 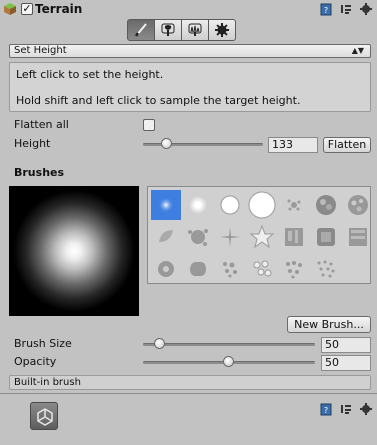 I want to click on brush-status: Built-in brush, so click(x=190, y=382).